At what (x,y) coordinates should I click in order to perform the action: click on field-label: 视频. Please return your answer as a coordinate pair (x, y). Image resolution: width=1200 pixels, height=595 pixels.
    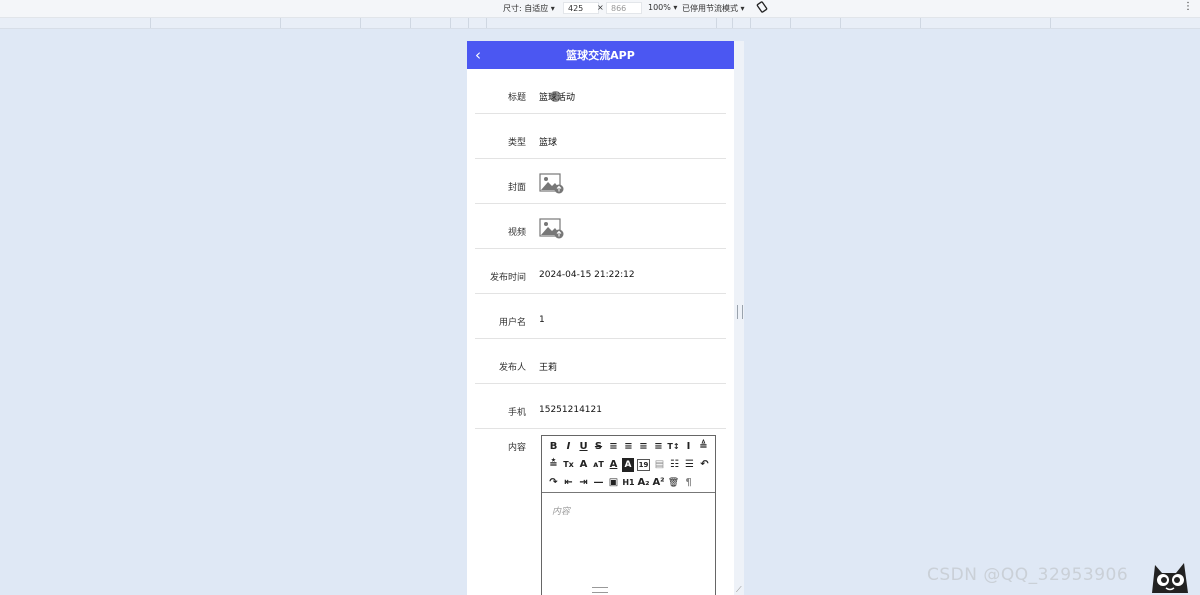
    Looking at the image, I should click on (516, 233).